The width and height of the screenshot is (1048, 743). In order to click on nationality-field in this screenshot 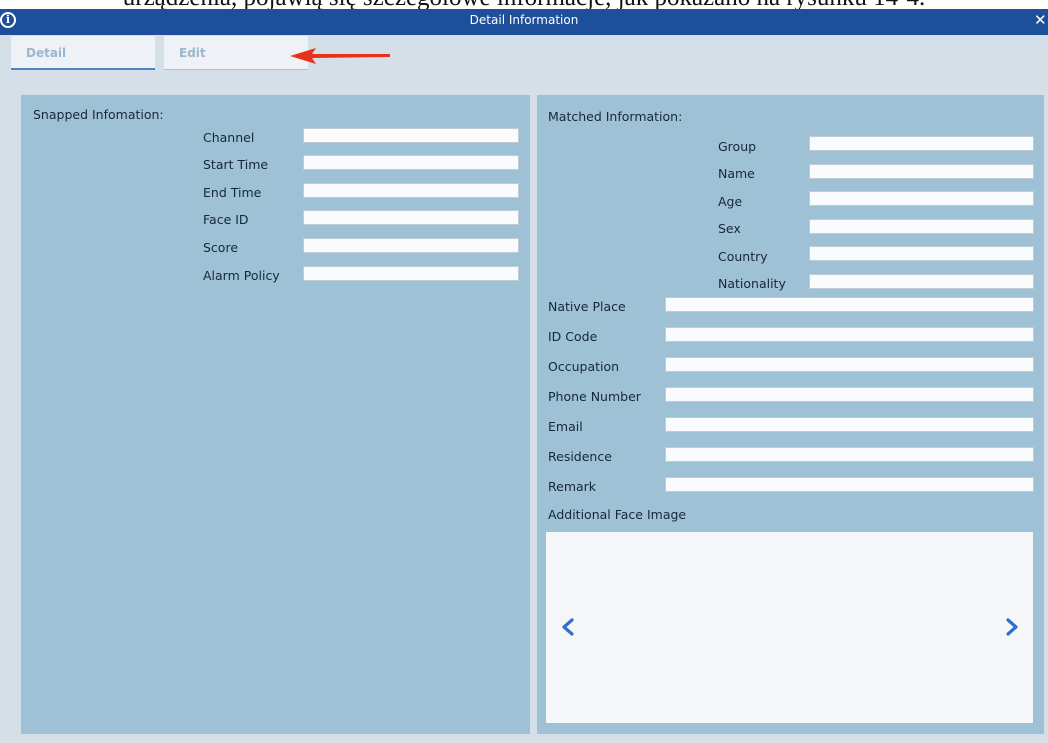, I will do `click(921, 281)`.